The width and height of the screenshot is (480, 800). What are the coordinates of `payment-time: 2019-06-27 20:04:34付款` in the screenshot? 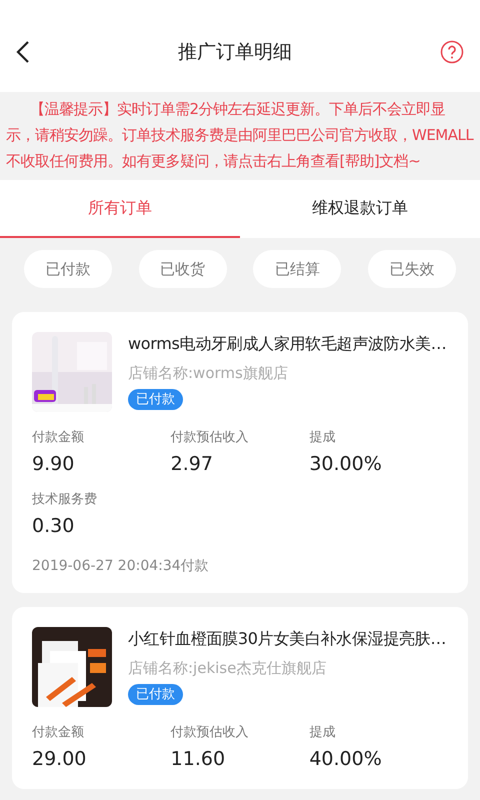 It's located at (121, 566).